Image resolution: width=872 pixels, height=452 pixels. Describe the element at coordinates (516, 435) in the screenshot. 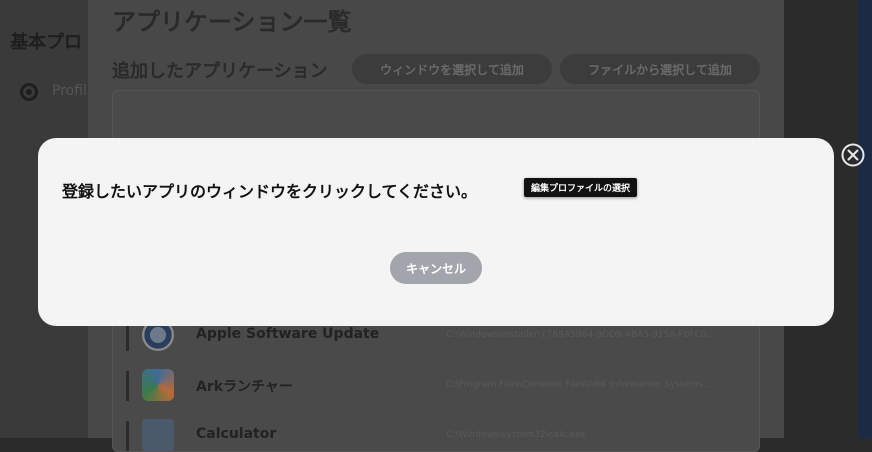

I see `app-path: C:\Windows\system32\calc.exe` at that location.